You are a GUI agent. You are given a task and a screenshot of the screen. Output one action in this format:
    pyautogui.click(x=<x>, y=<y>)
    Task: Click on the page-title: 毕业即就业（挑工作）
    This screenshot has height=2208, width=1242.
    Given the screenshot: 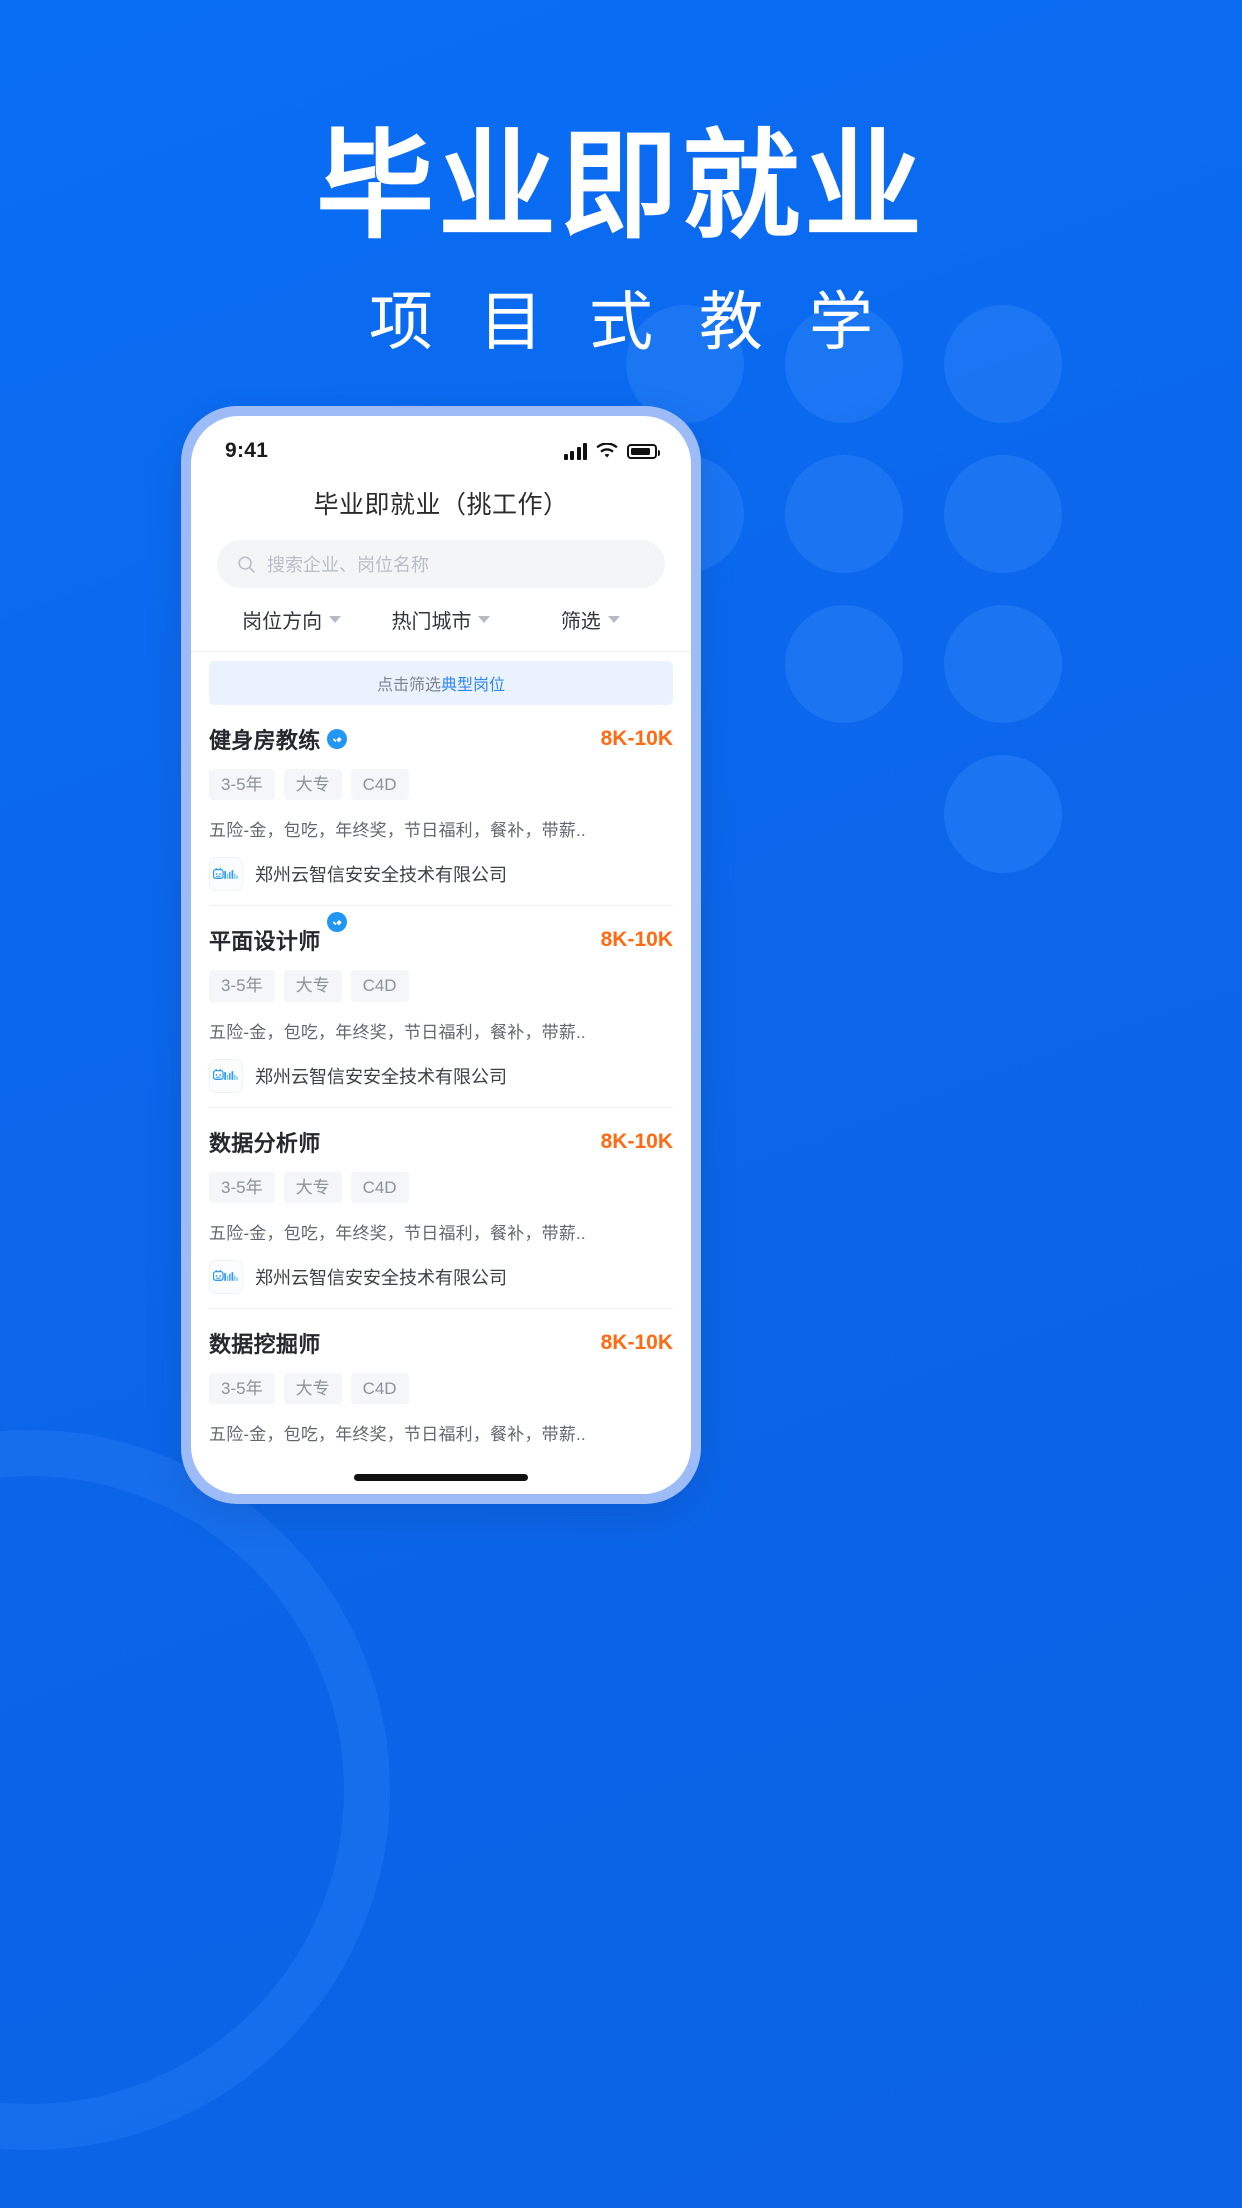 What is the action you would take?
    pyautogui.click(x=441, y=505)
    